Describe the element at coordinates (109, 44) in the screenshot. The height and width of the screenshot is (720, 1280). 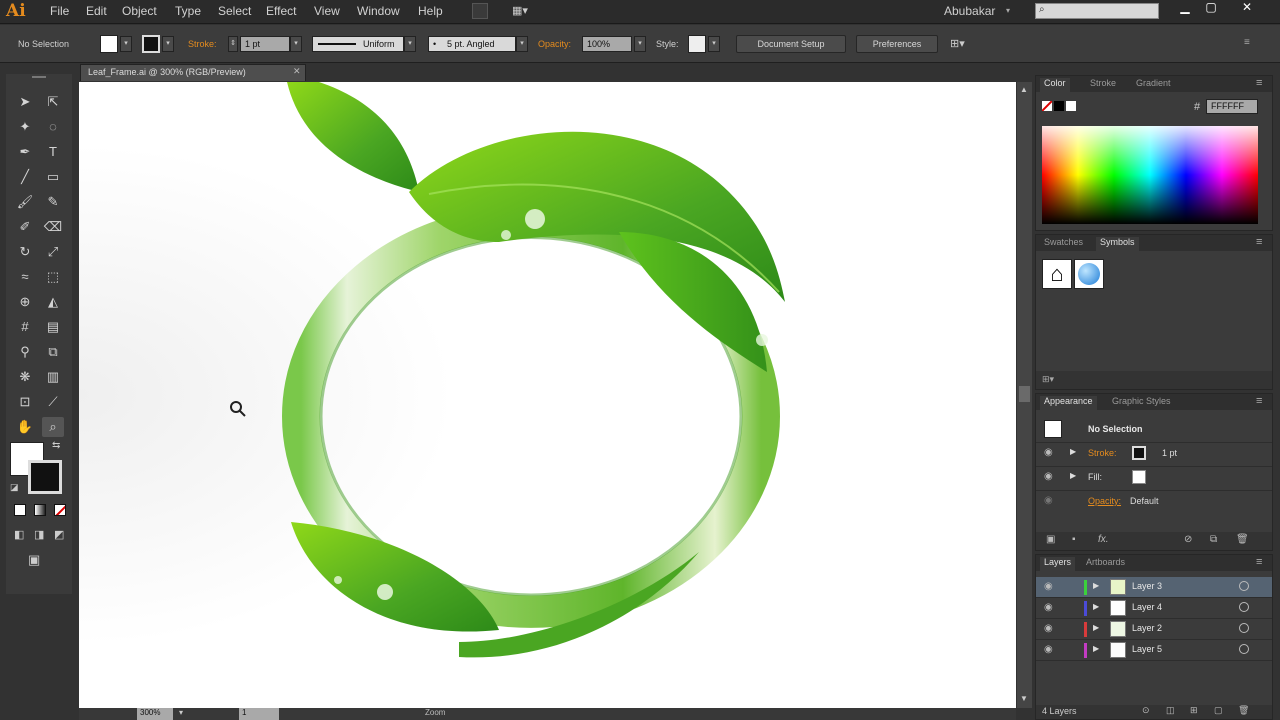
I see `fill-swatch` at that location.